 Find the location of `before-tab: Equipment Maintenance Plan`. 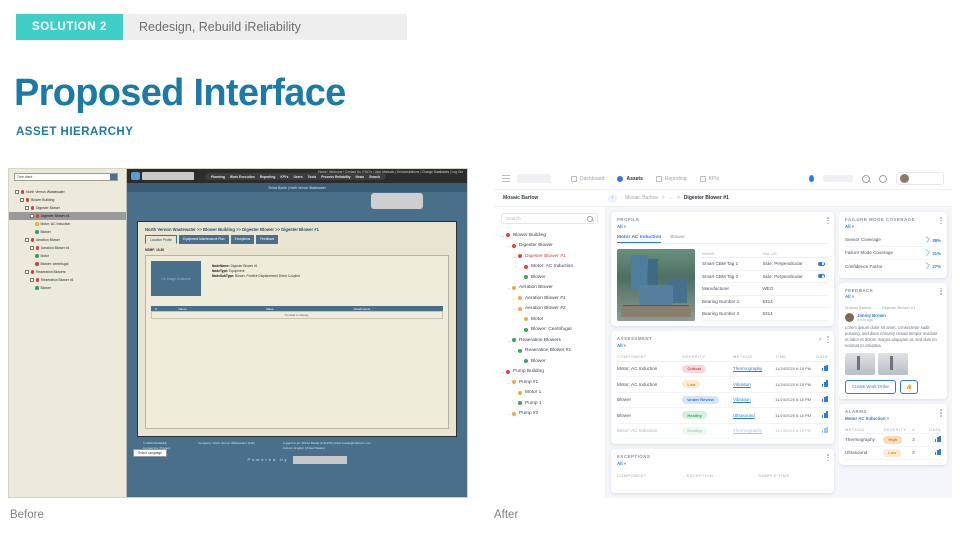

before-tab: Equipment Maintenance Plan is located at coordinates (203, 239).